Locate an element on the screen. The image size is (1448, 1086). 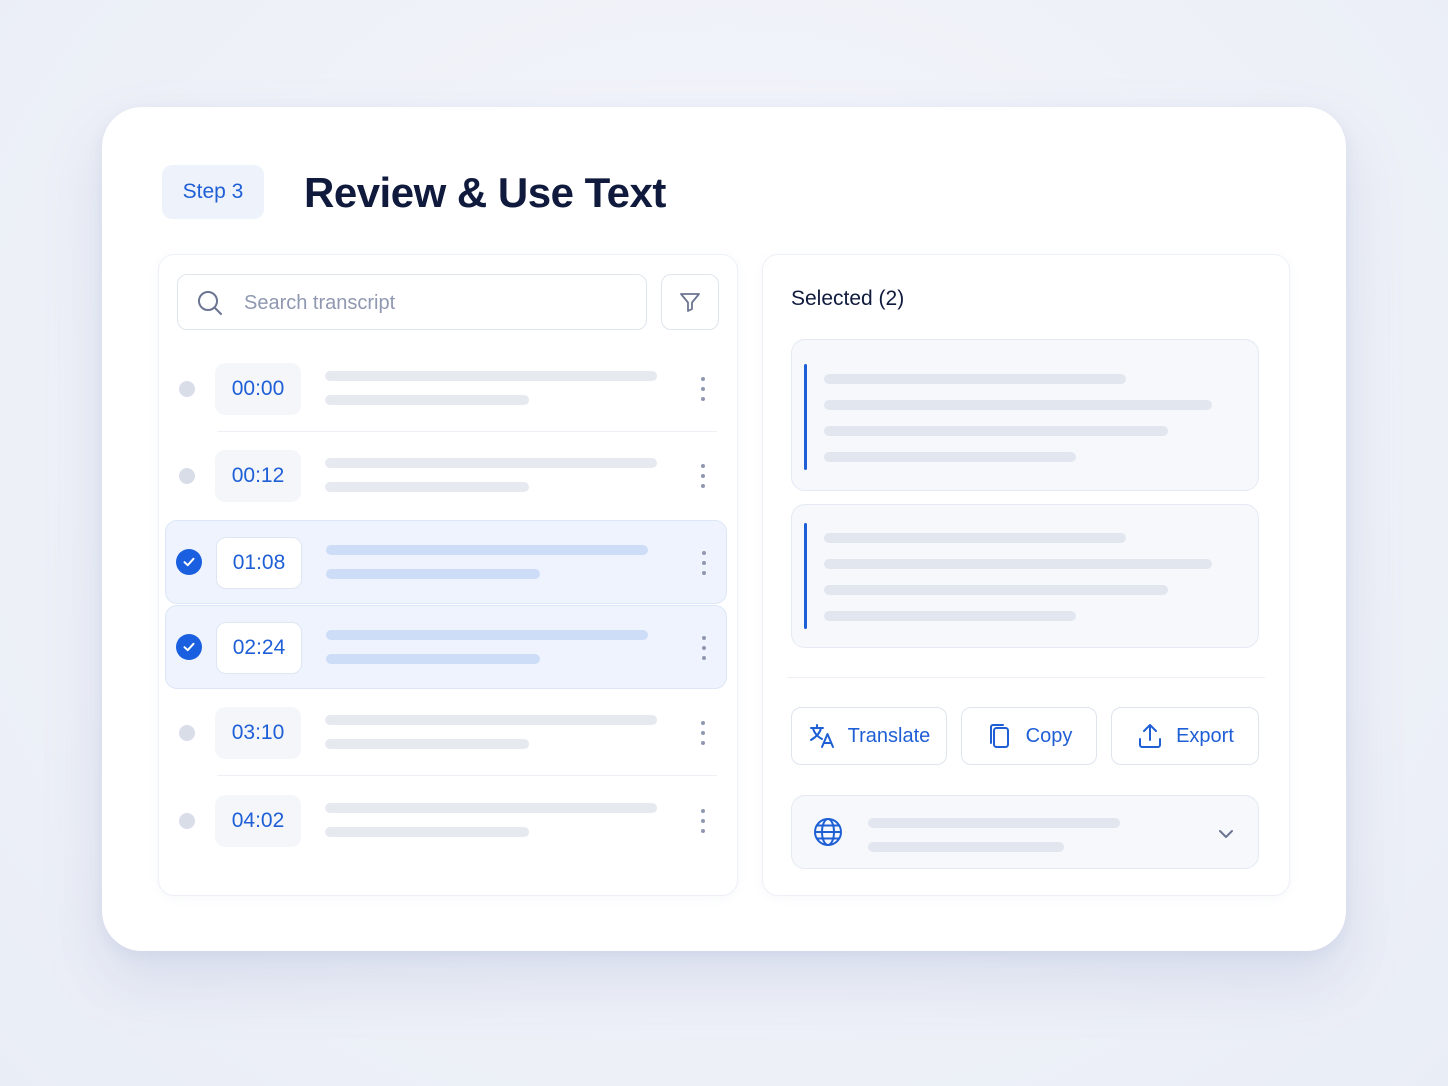
transcript-row: 00:00 is located at coordinates (446, 389).